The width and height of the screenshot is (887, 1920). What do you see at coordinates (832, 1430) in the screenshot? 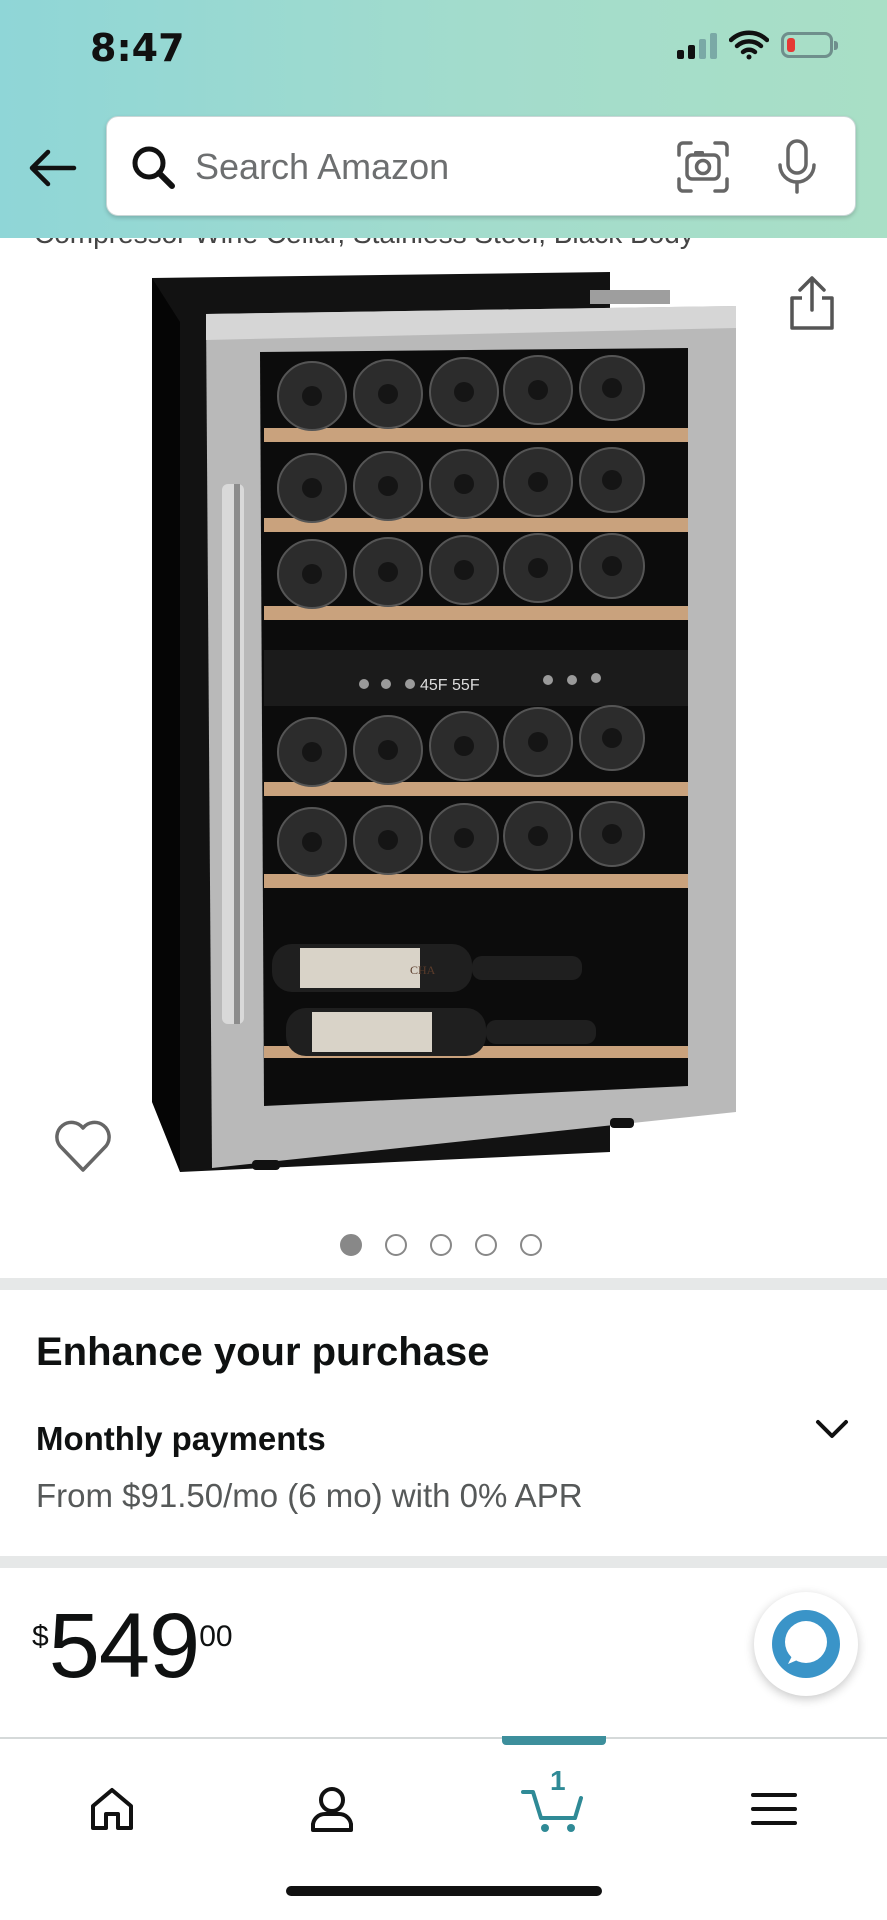
I see `chevron-down-icon` at bounding box center [832, 1430].